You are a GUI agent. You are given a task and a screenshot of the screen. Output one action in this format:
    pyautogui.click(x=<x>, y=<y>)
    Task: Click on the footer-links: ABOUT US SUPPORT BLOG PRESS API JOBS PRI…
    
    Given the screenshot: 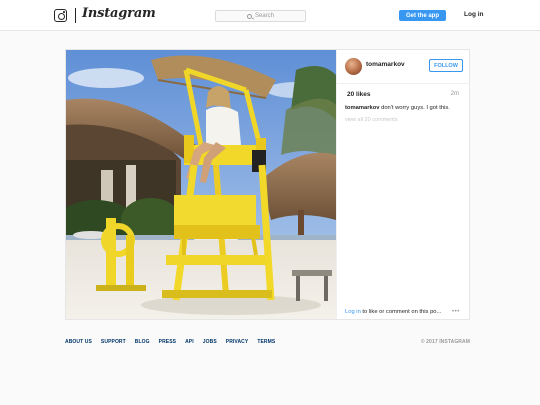 What is the action you would take?
    pyautogui.click(x=174, y=342)
    